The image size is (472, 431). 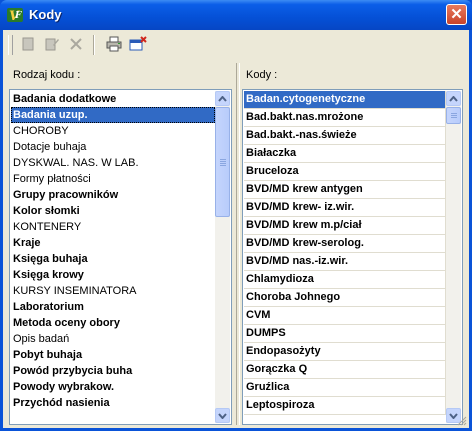 What do you see at coordinates (113, 275) in the screenshot?
I see `code-type-item: Księga krowy` at bounding box center [113, 275].